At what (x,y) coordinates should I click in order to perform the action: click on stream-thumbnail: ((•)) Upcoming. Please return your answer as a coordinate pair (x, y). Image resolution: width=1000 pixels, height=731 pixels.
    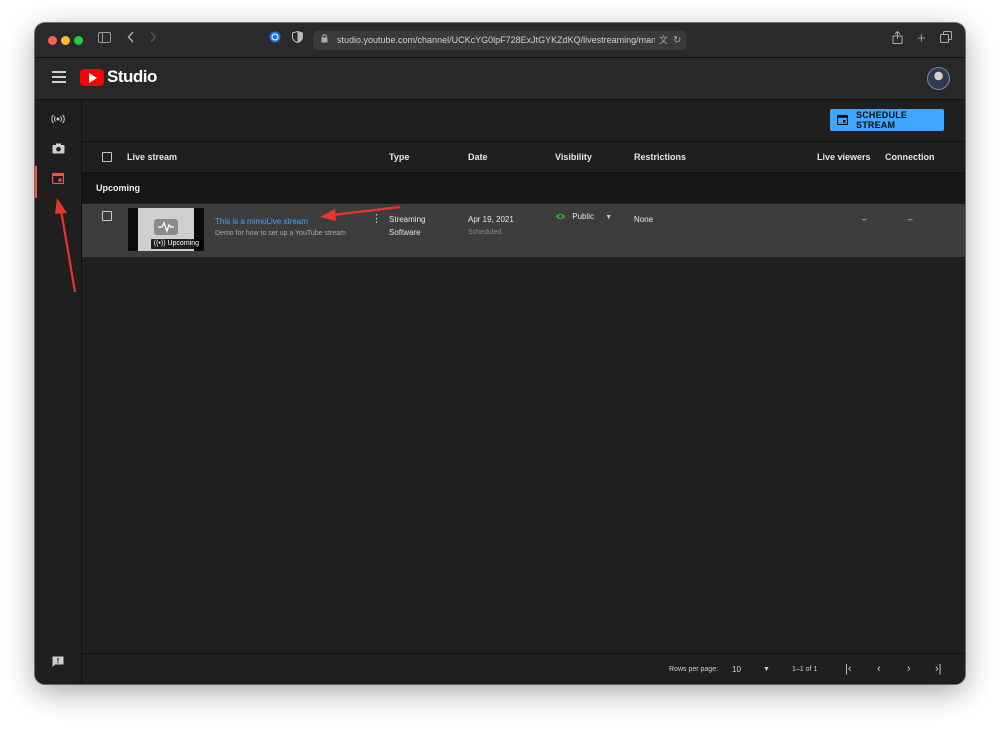
    Looking at the image, I should click on (166, 229).